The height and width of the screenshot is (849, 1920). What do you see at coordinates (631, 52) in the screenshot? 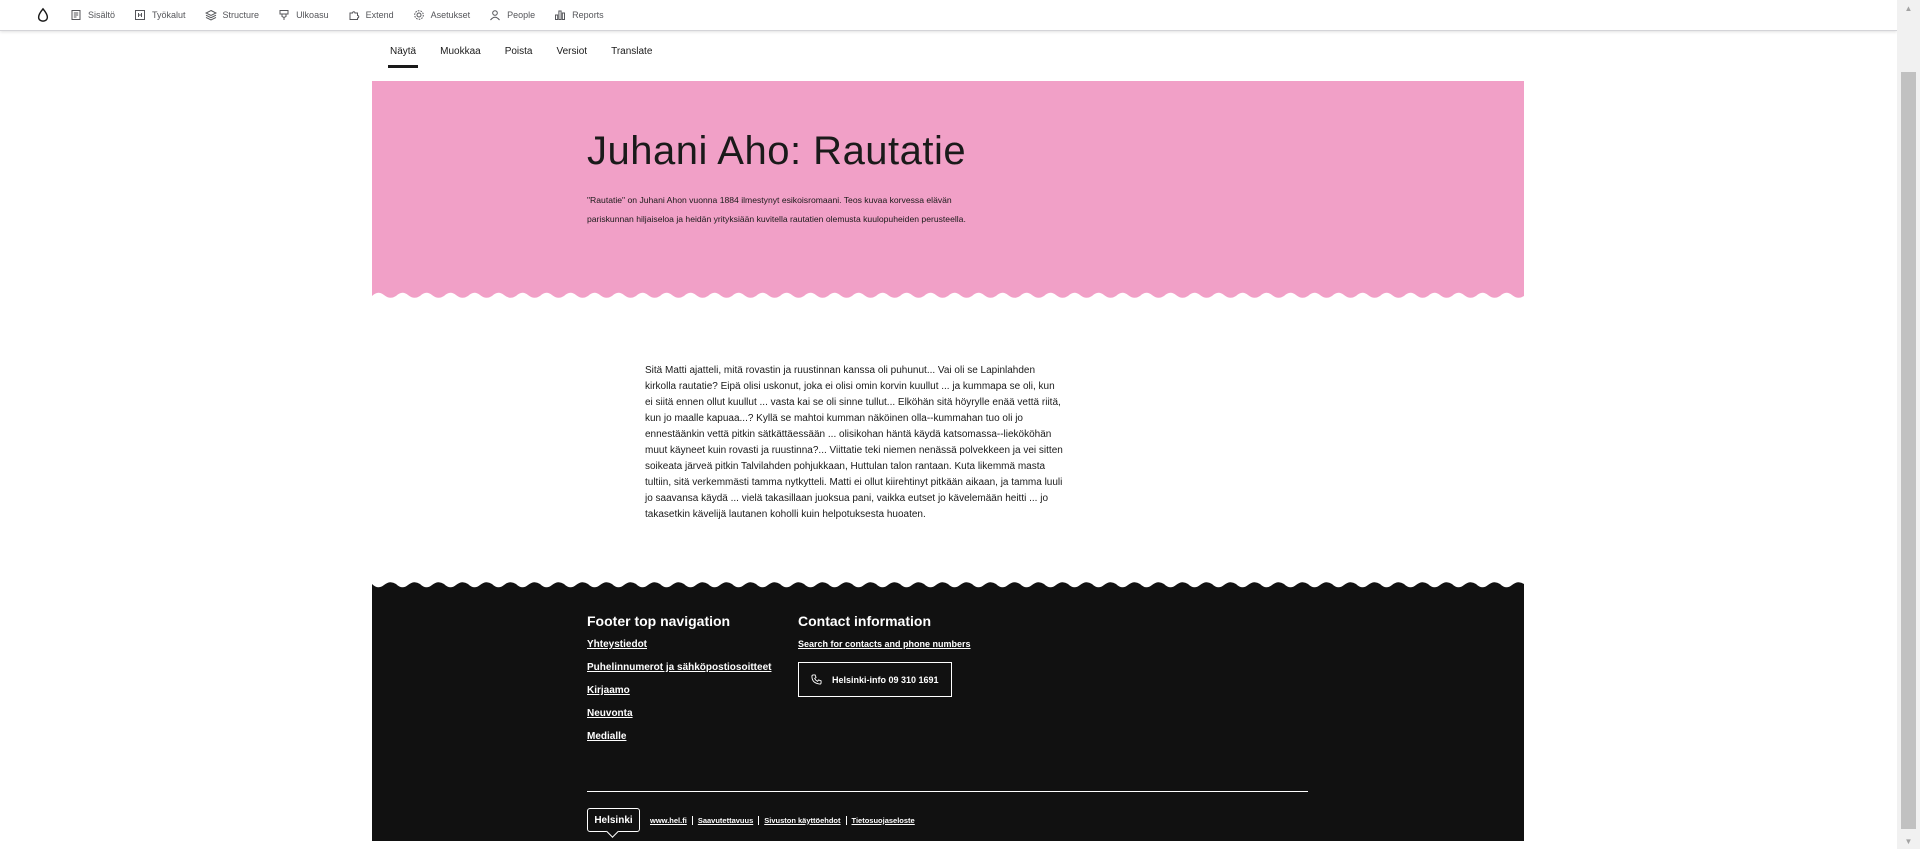
I see `tab-translate: Translate` at bounding box center [631, 52].